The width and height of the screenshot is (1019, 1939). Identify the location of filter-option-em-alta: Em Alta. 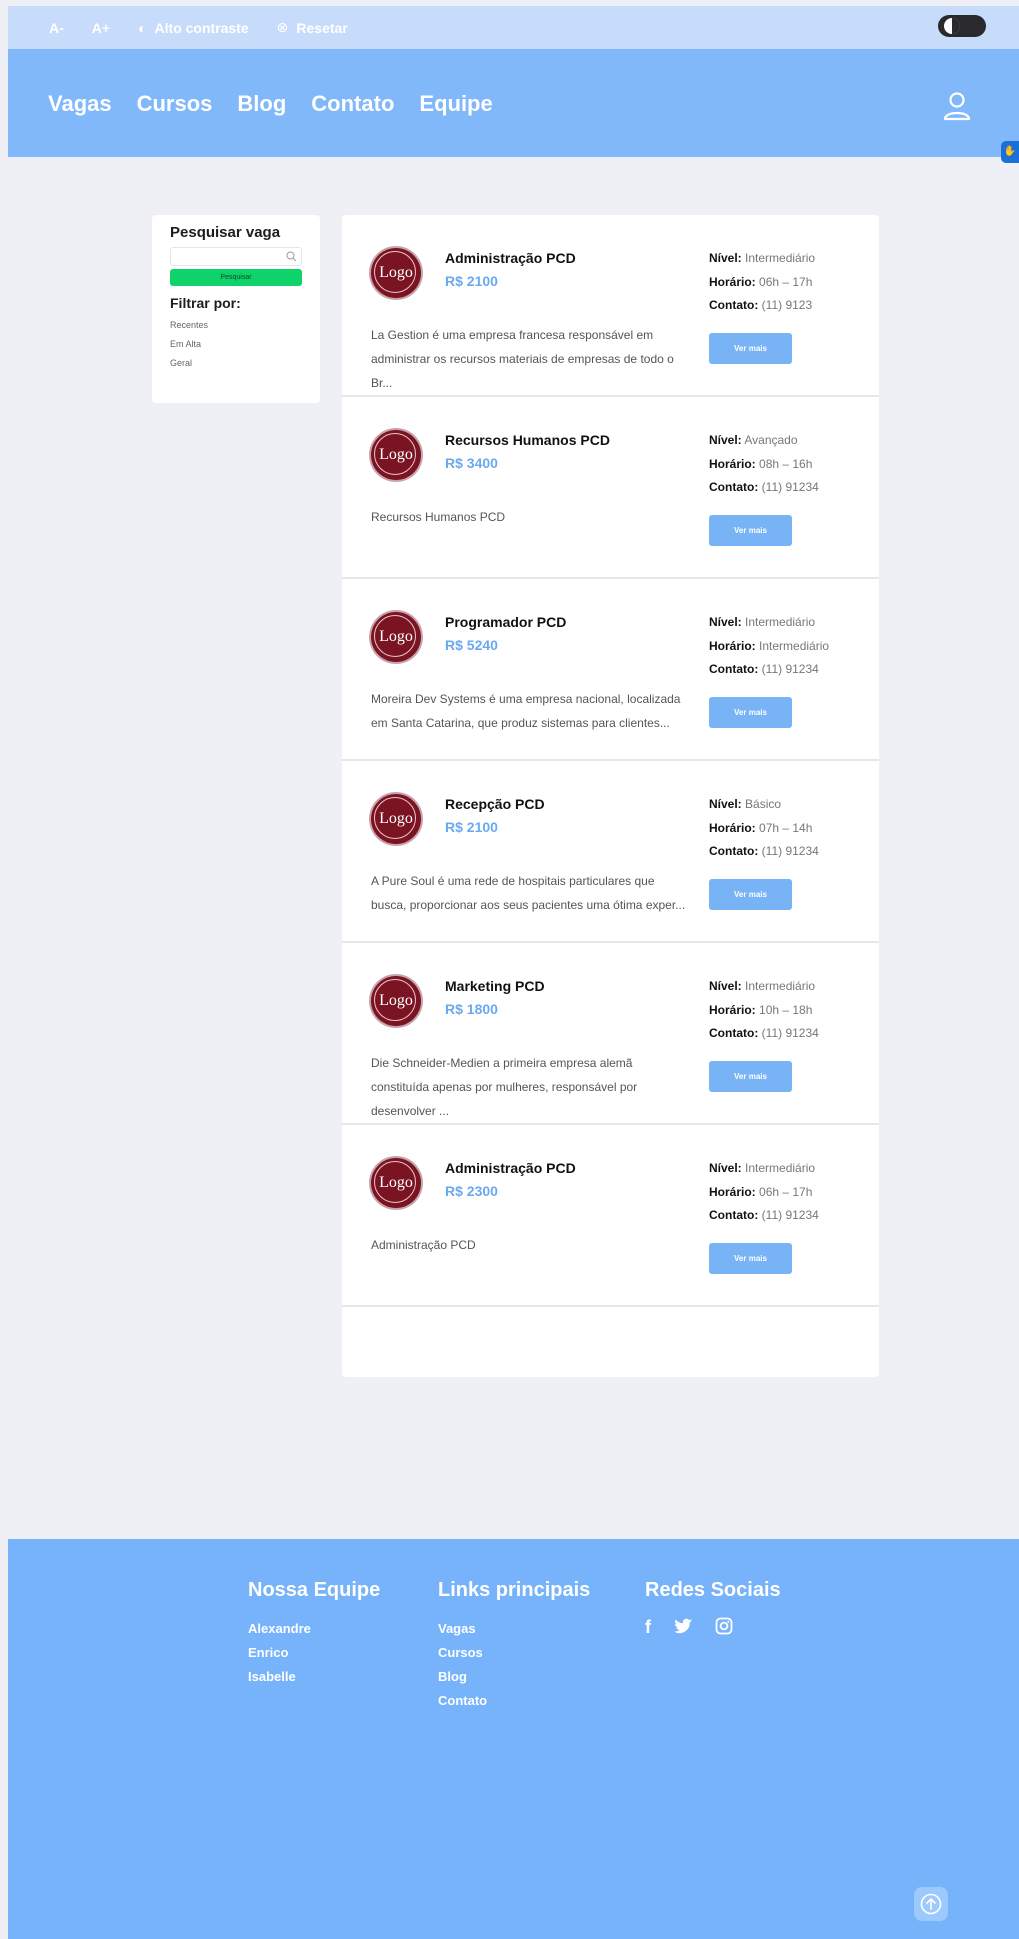
(236, 344).